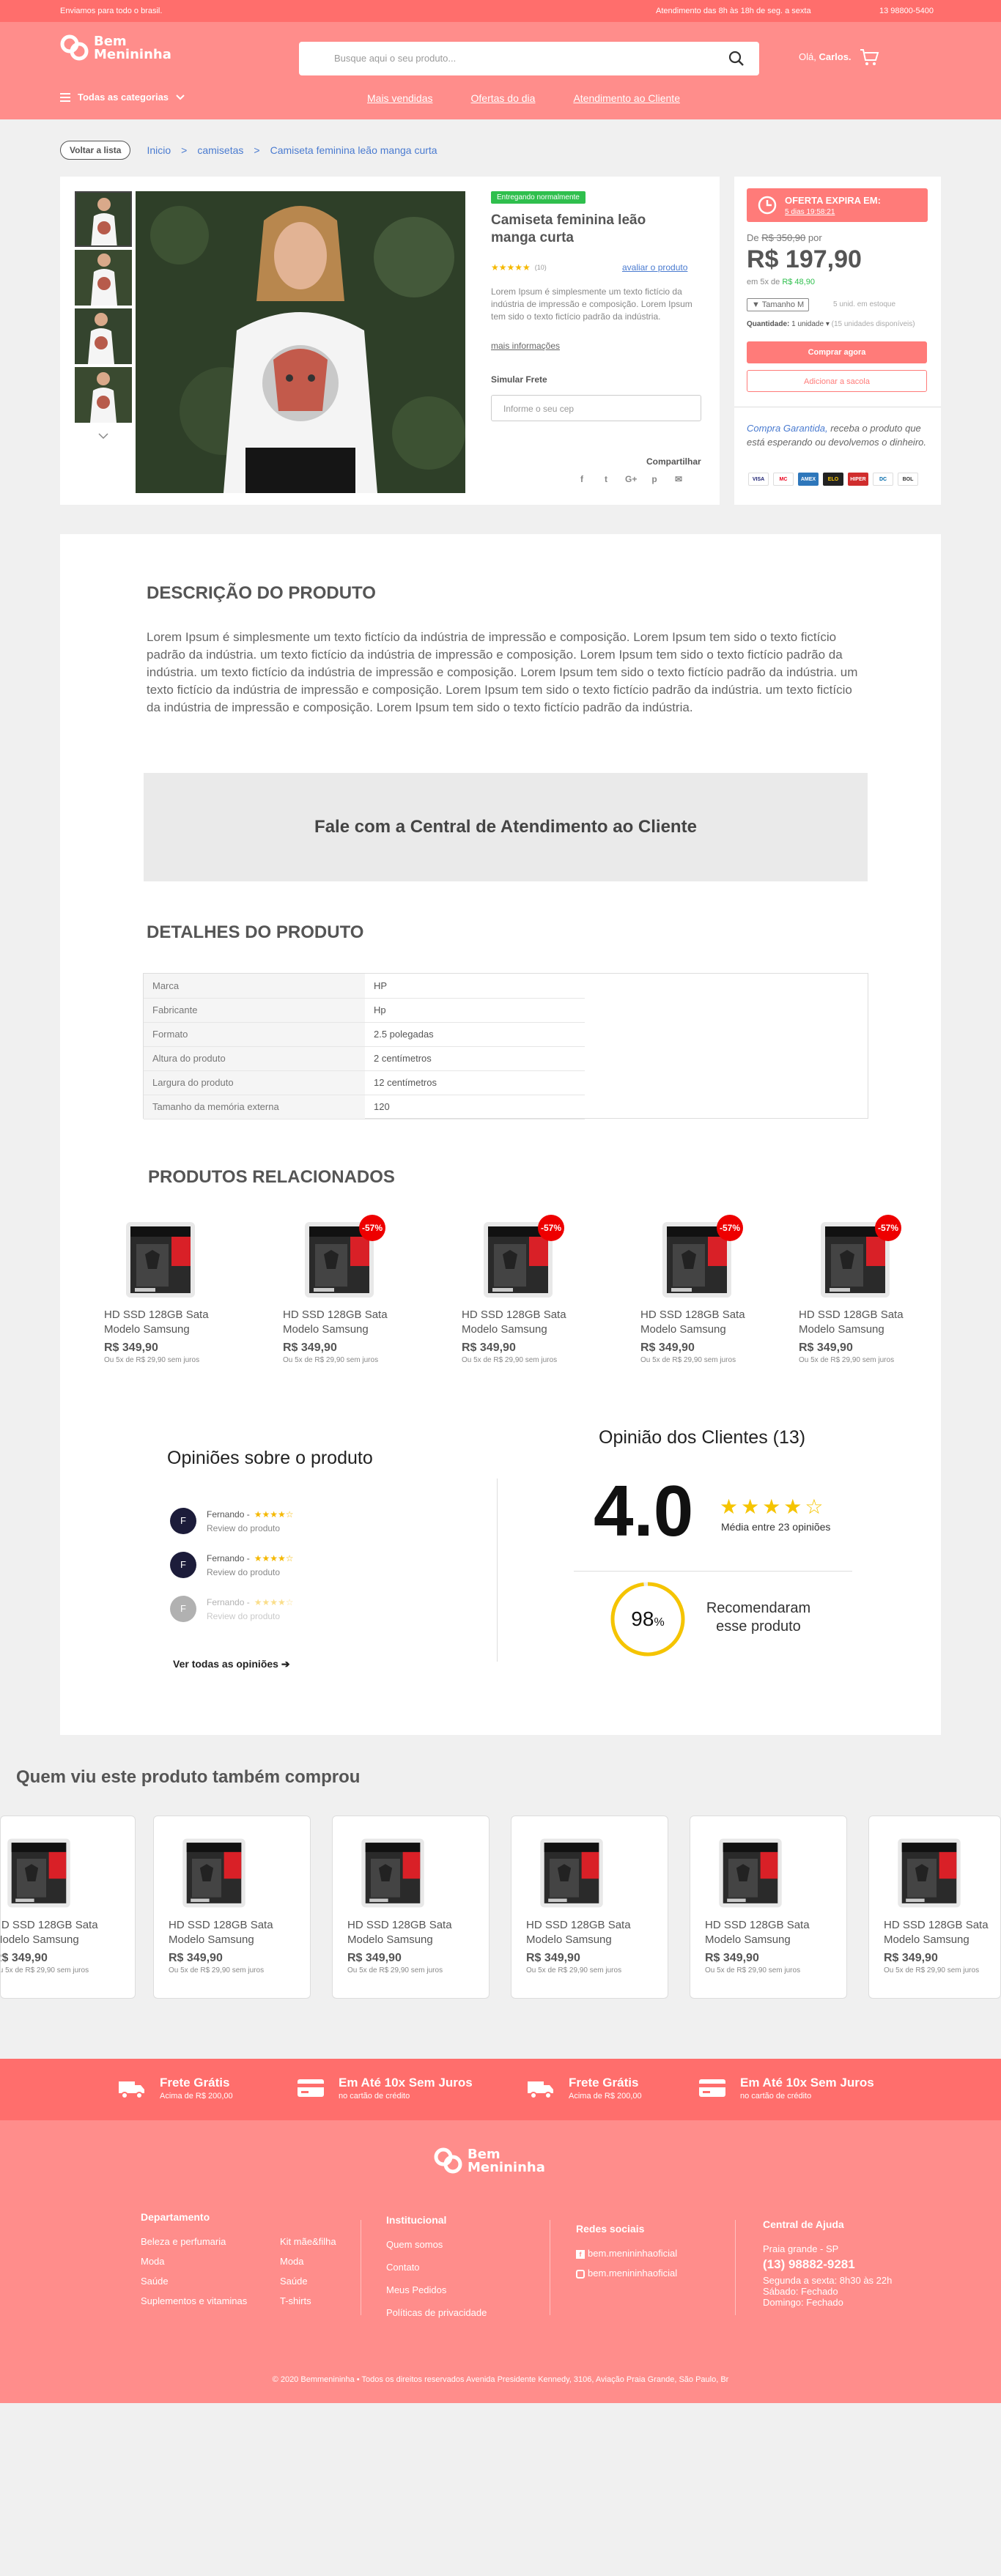  I want to click on recommend-ring: 98%, so click(647, 1619).